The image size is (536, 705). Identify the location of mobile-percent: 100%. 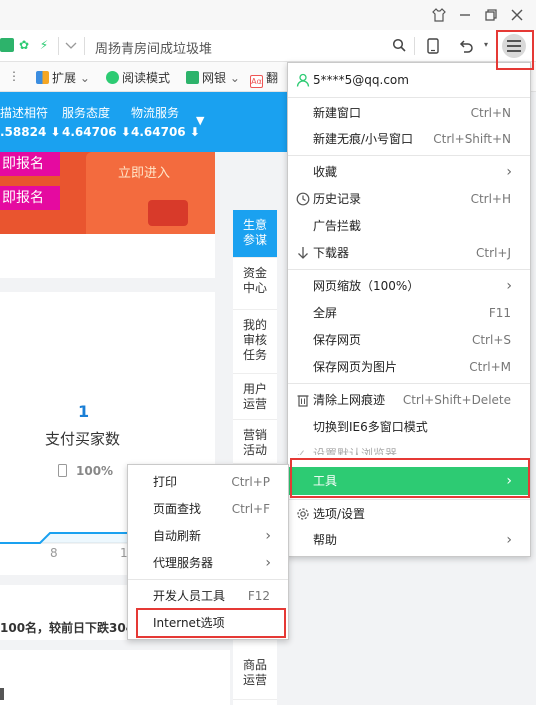
(95, 471).